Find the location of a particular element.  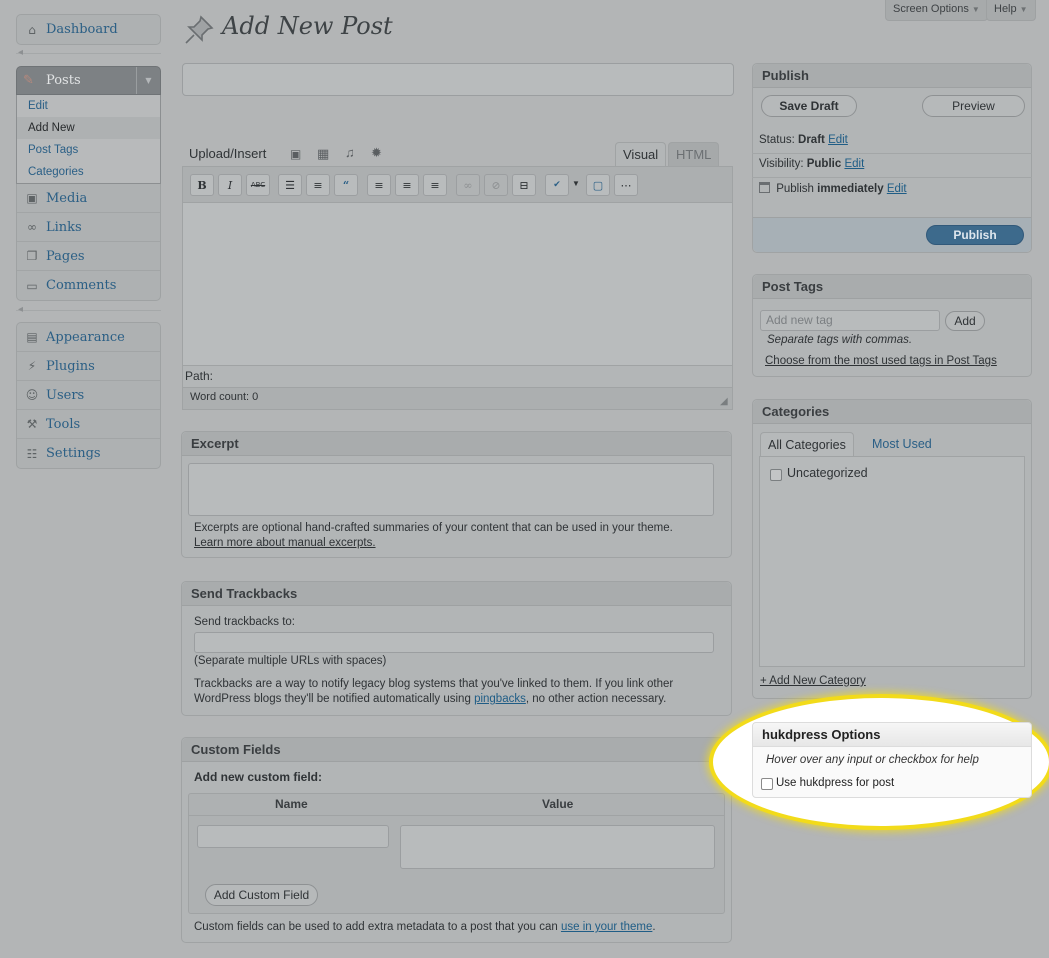

trackbacks-title: Send Trackbacks is located at coordinates (456, 594).